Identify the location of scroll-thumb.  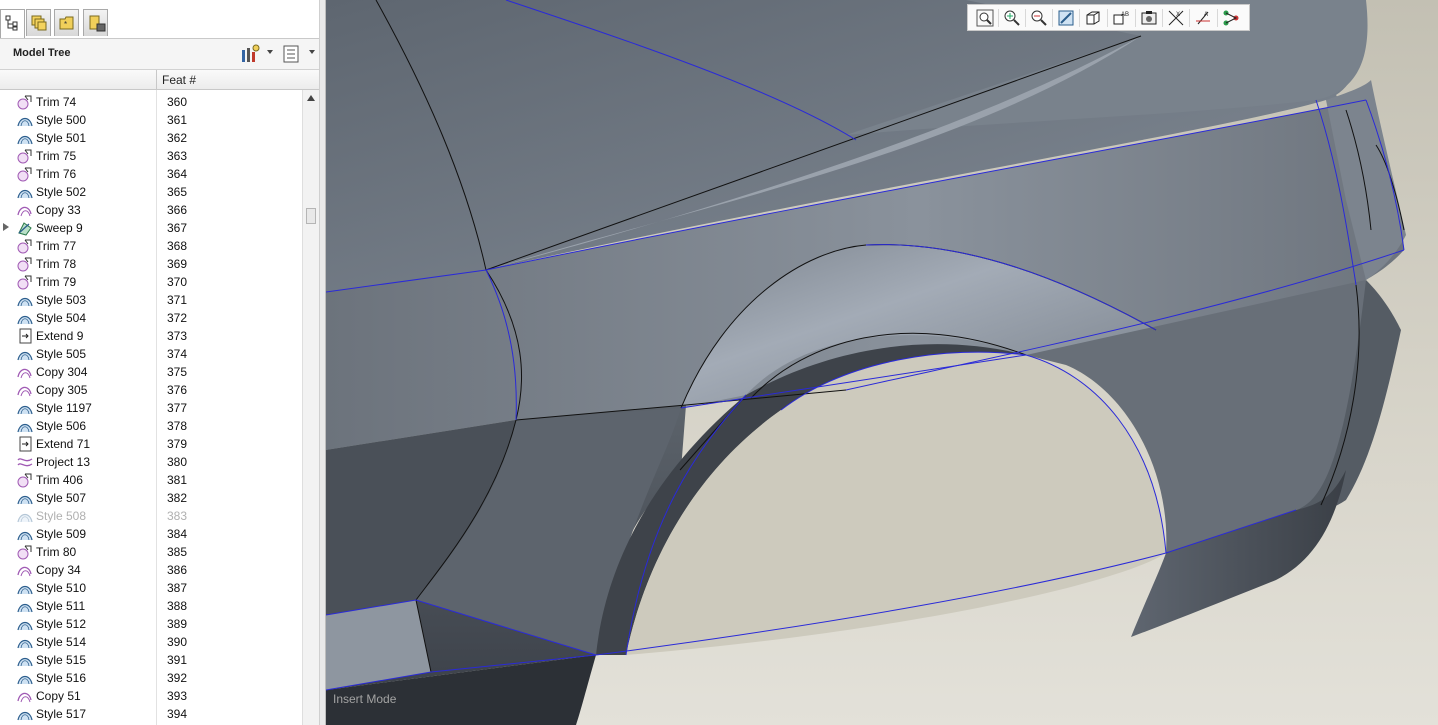
(311, 216).